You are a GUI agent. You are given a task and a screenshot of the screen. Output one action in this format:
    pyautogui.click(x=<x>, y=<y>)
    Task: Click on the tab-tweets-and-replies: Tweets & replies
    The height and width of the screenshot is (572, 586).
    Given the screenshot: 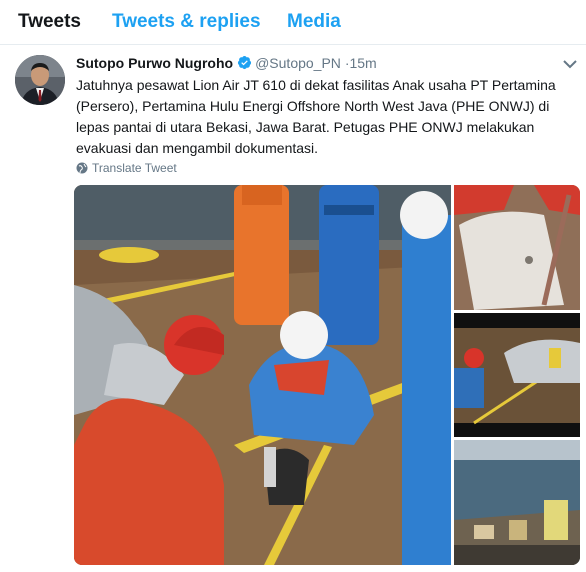 What is the action you would take?
    pyautogui.click(x=186, y=22)
    